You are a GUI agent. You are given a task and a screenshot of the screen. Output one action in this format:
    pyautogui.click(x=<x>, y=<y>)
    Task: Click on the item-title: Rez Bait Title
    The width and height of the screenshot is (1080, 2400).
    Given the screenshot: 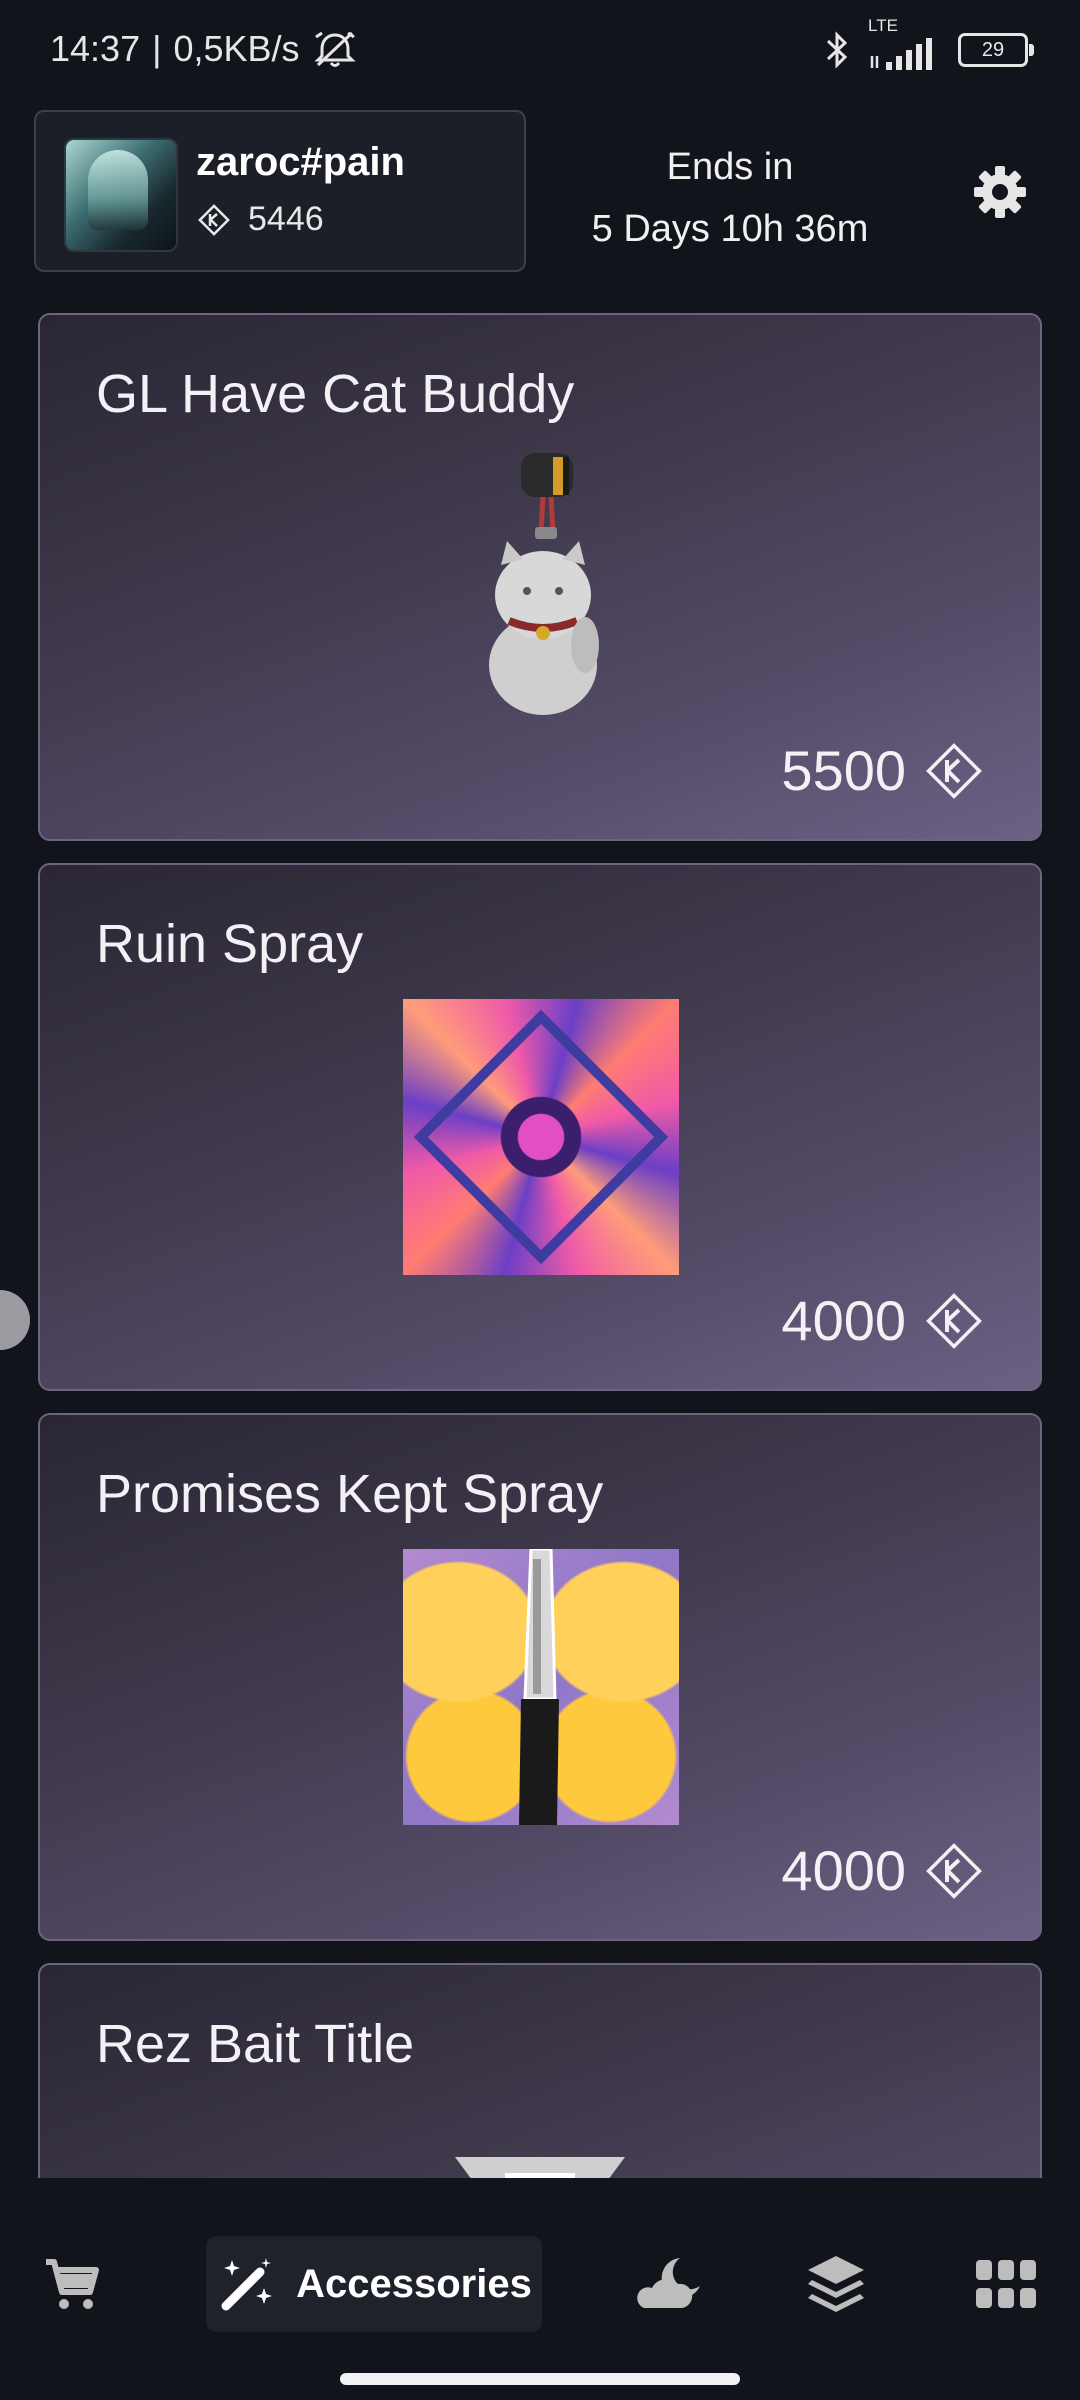 What is the action you would take?
    pyautogui.click(x=255, y=2044)
    